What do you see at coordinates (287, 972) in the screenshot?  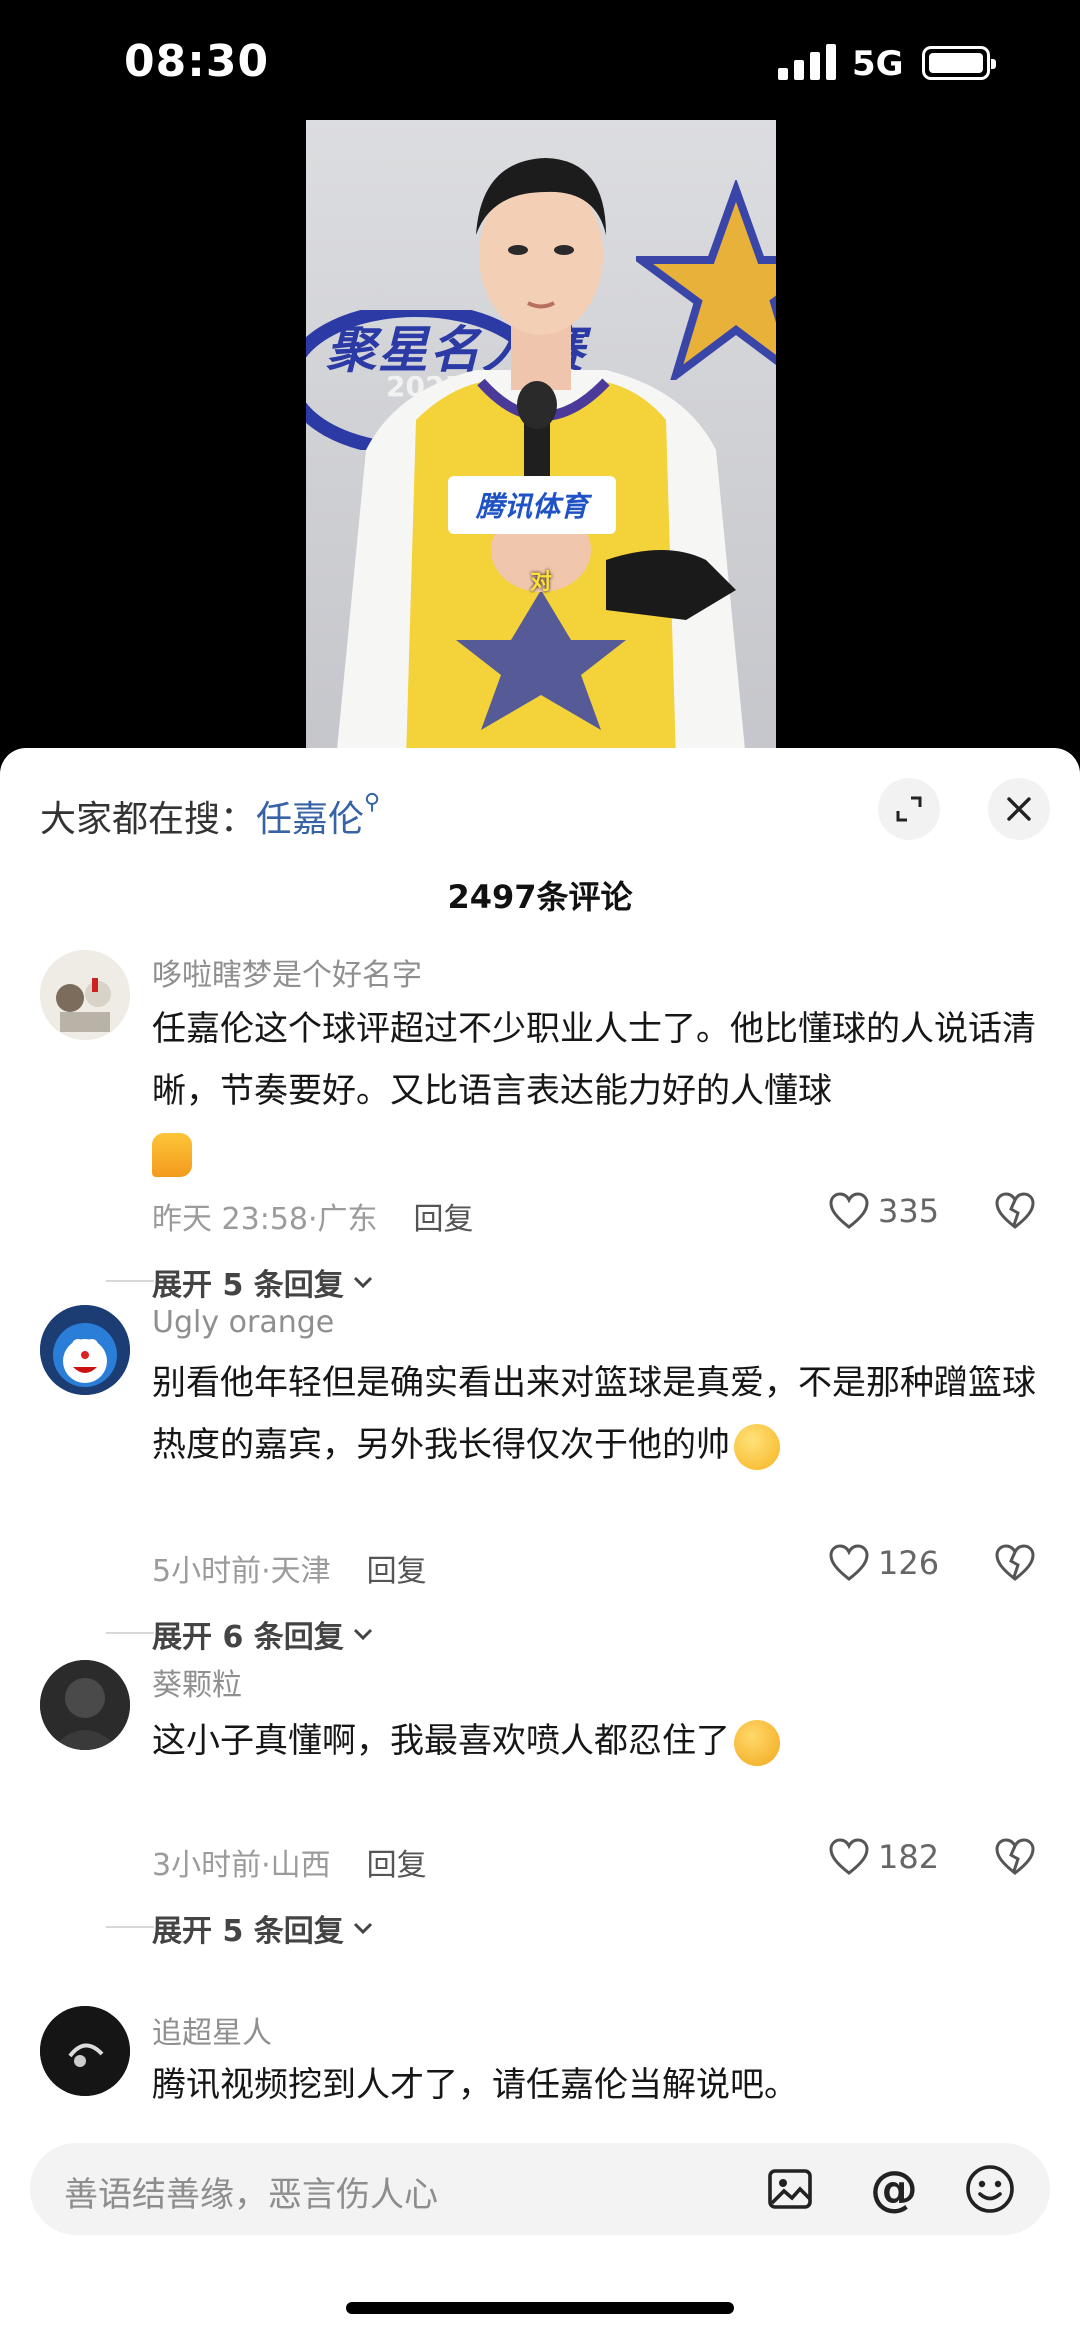 I see `comment-username: 哆啦瞎梦是个好名字` at bounding box center [287, 972].